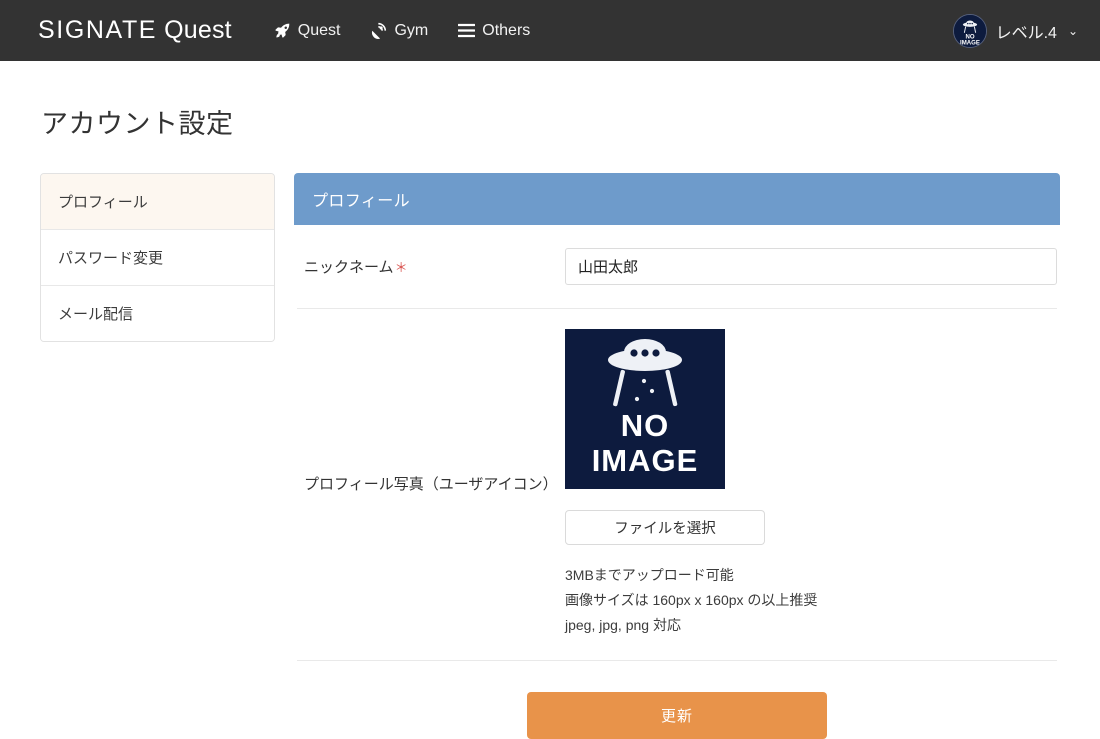  I want to click on hamburger-icon, so click(467, 30).